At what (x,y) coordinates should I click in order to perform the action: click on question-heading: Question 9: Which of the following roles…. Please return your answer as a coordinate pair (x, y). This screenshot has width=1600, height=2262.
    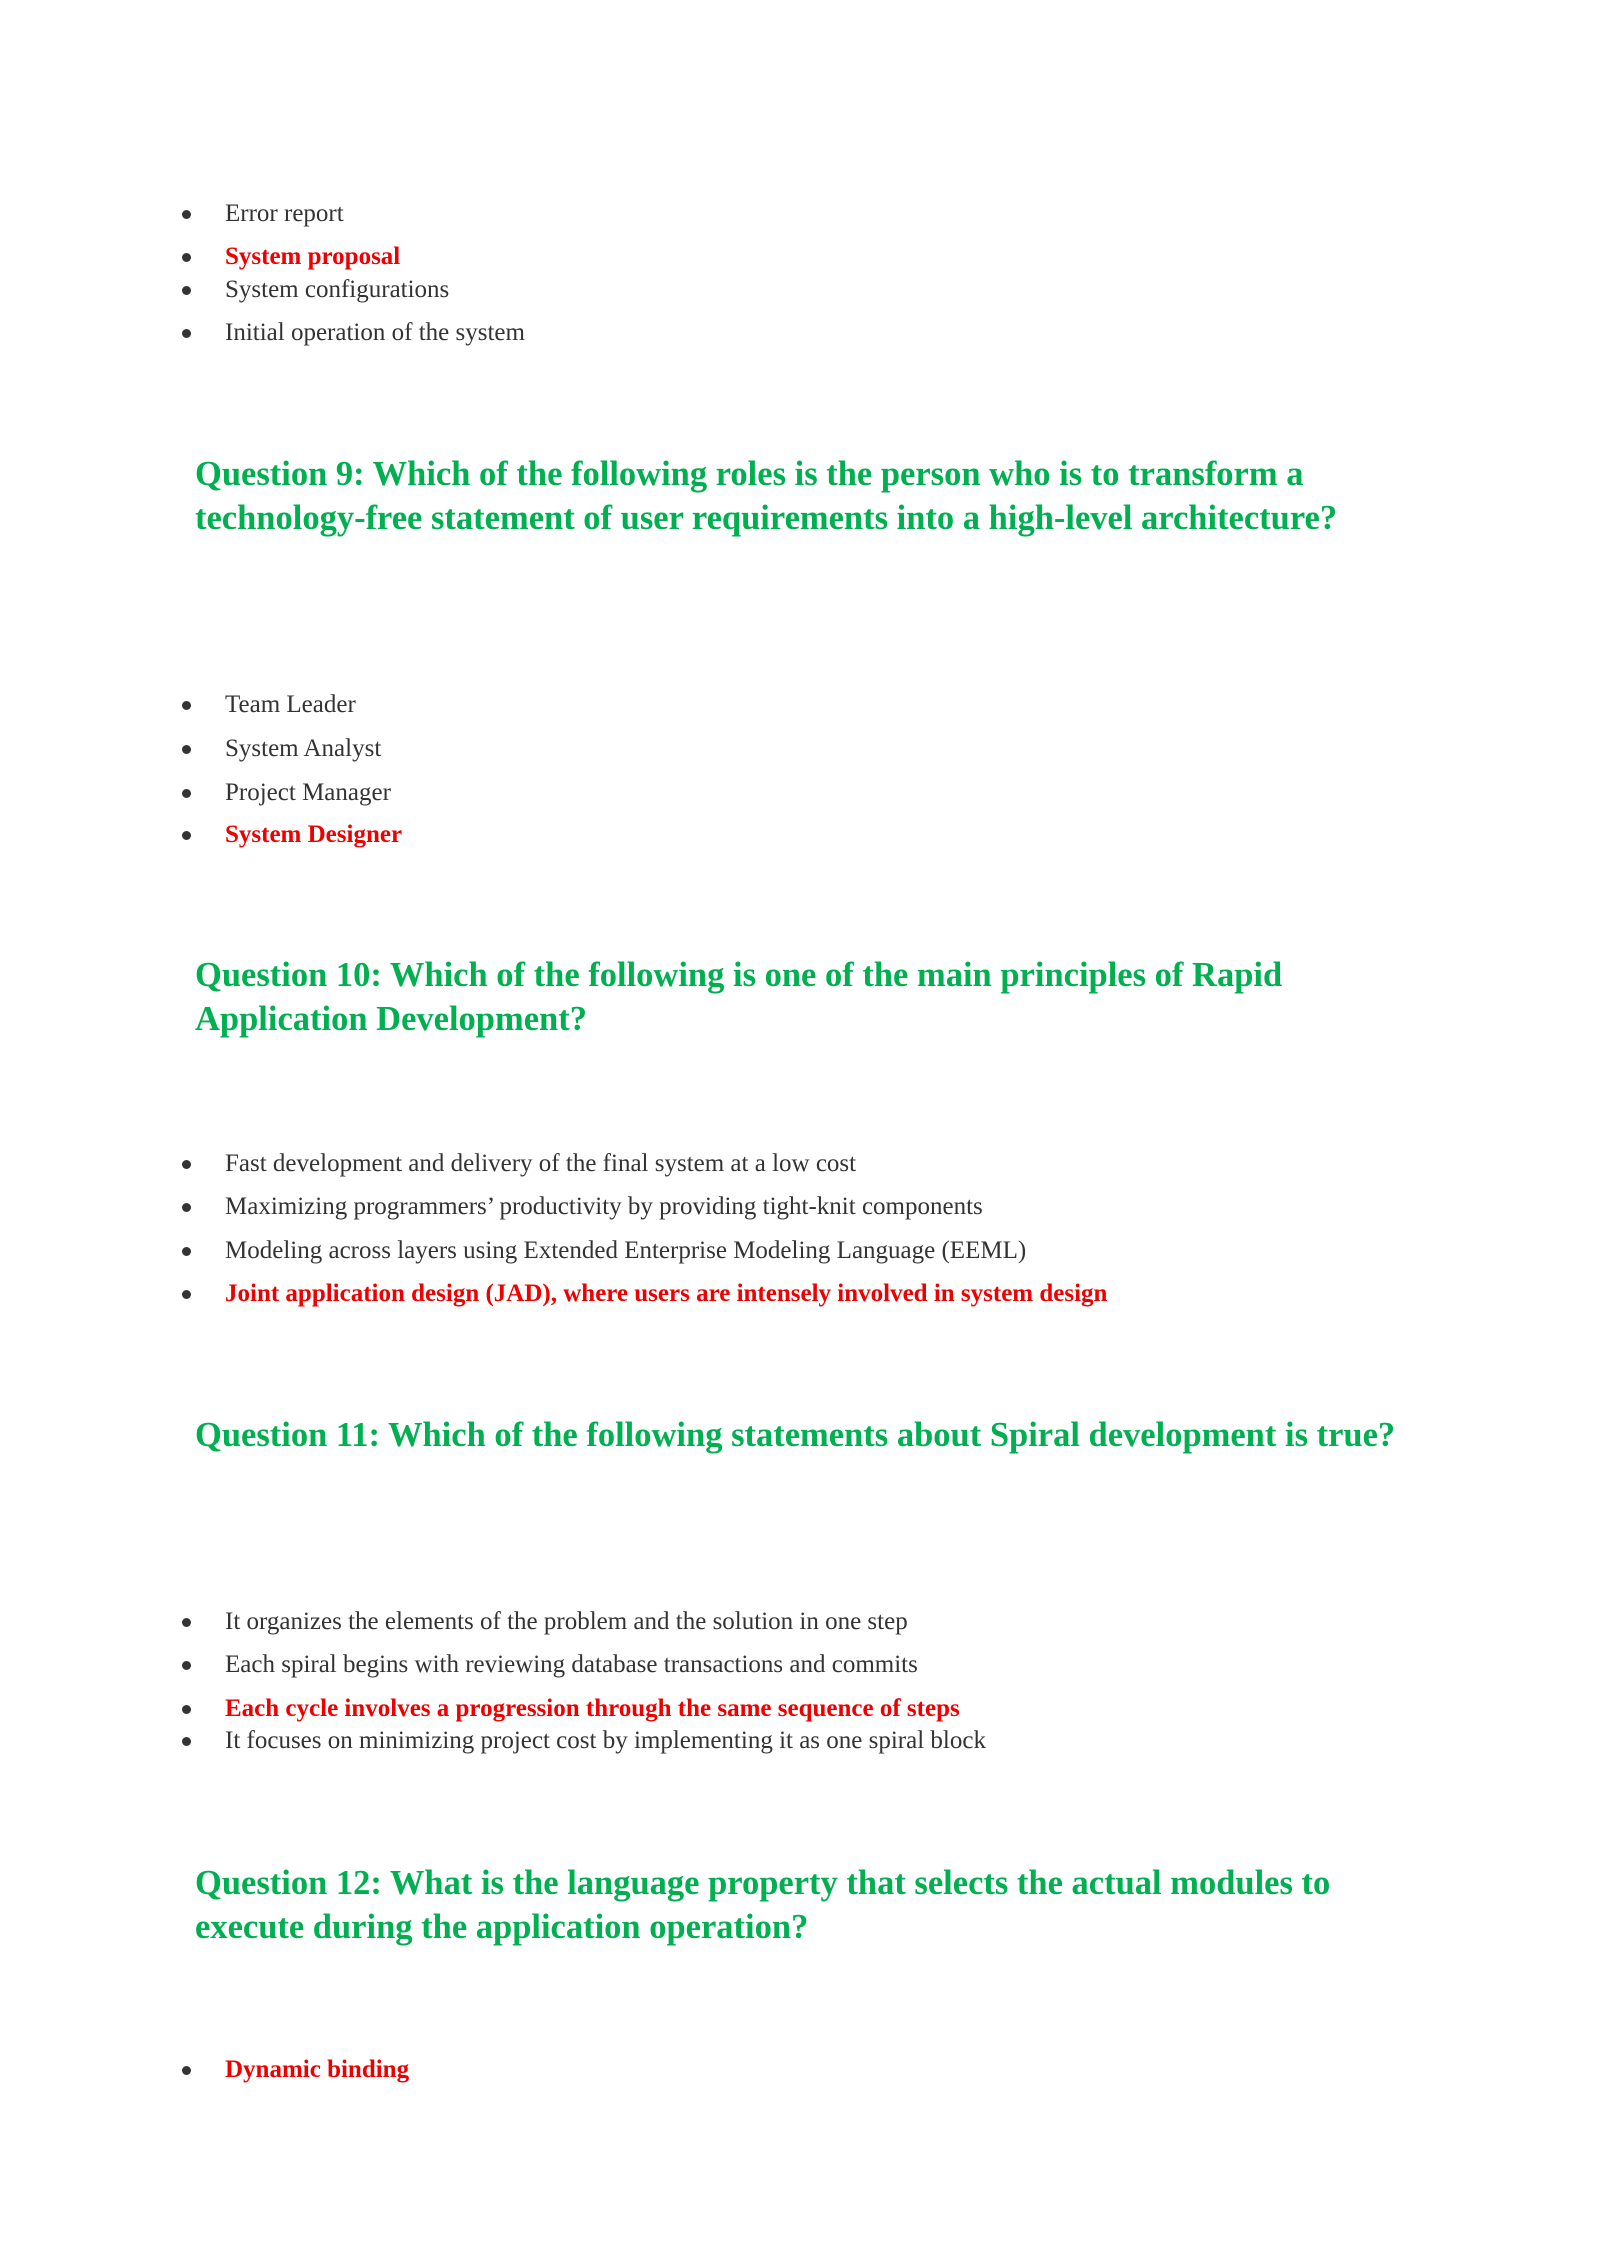
    Looking at the image, I should click on (766, 496).